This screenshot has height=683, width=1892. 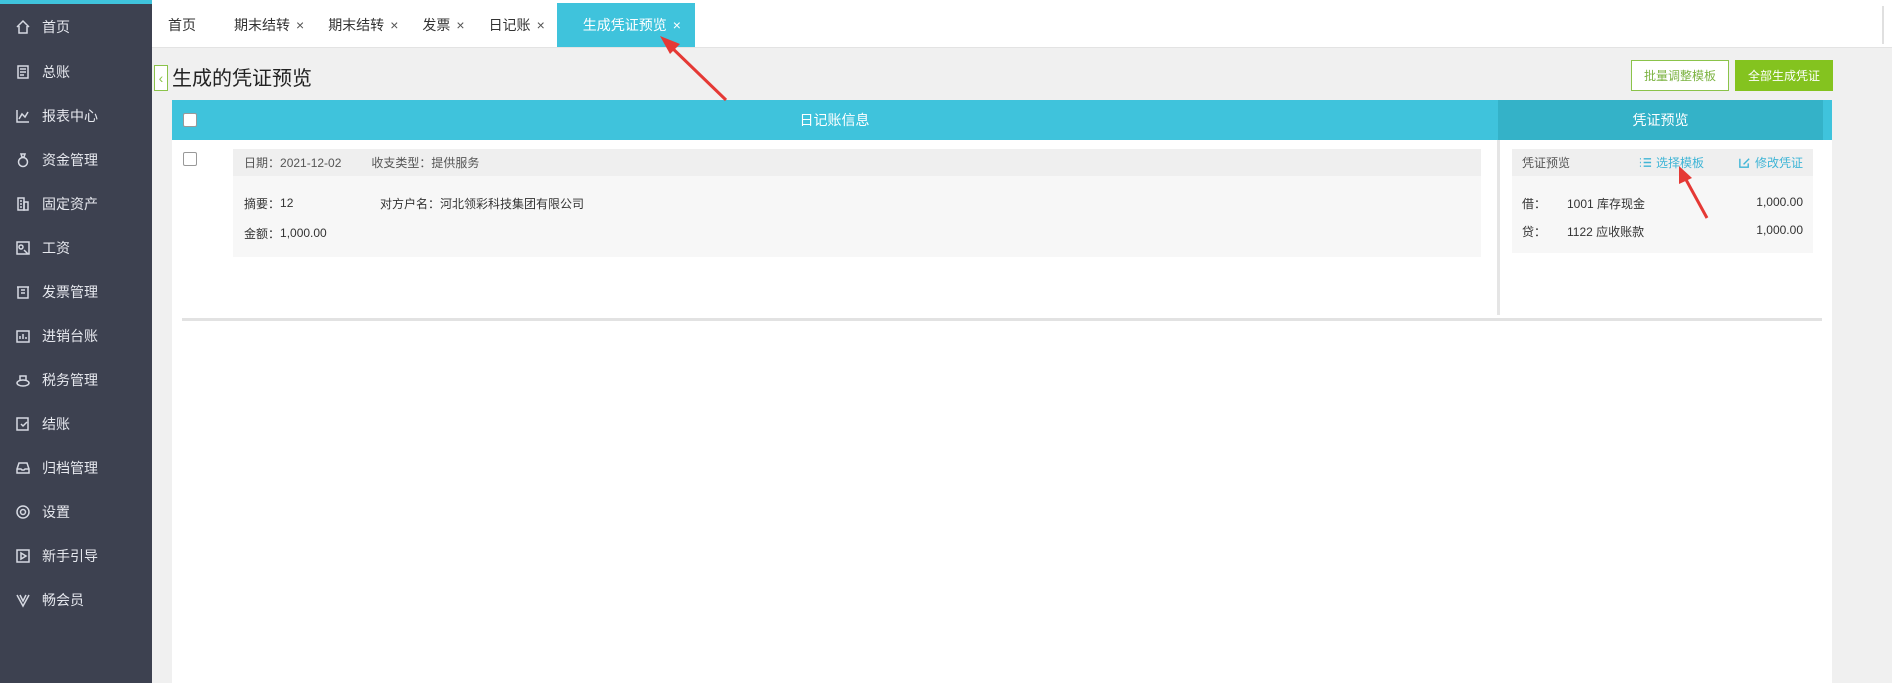 I want to click on tab-label: 生成凭证预览, so click(x=624, y=25).